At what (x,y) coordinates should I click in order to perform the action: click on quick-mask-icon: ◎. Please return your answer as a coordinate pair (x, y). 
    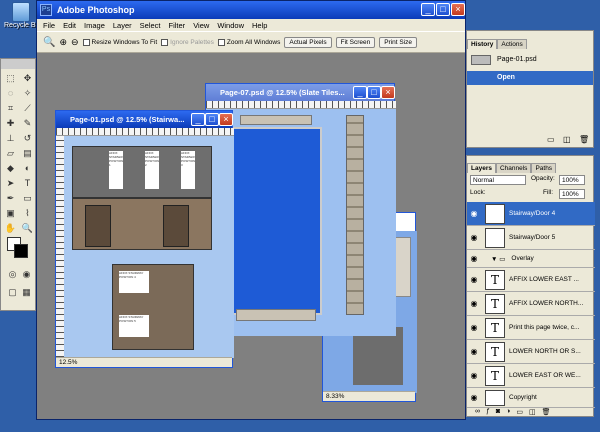
    Looking at the image, I should click on (12, 274).